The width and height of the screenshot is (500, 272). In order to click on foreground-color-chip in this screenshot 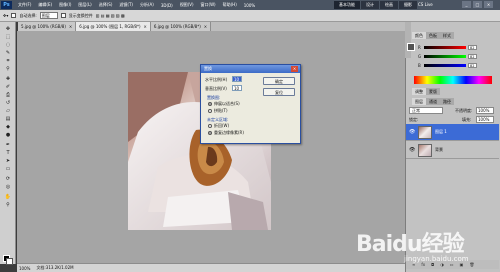, I will do `click(411, 47)`.